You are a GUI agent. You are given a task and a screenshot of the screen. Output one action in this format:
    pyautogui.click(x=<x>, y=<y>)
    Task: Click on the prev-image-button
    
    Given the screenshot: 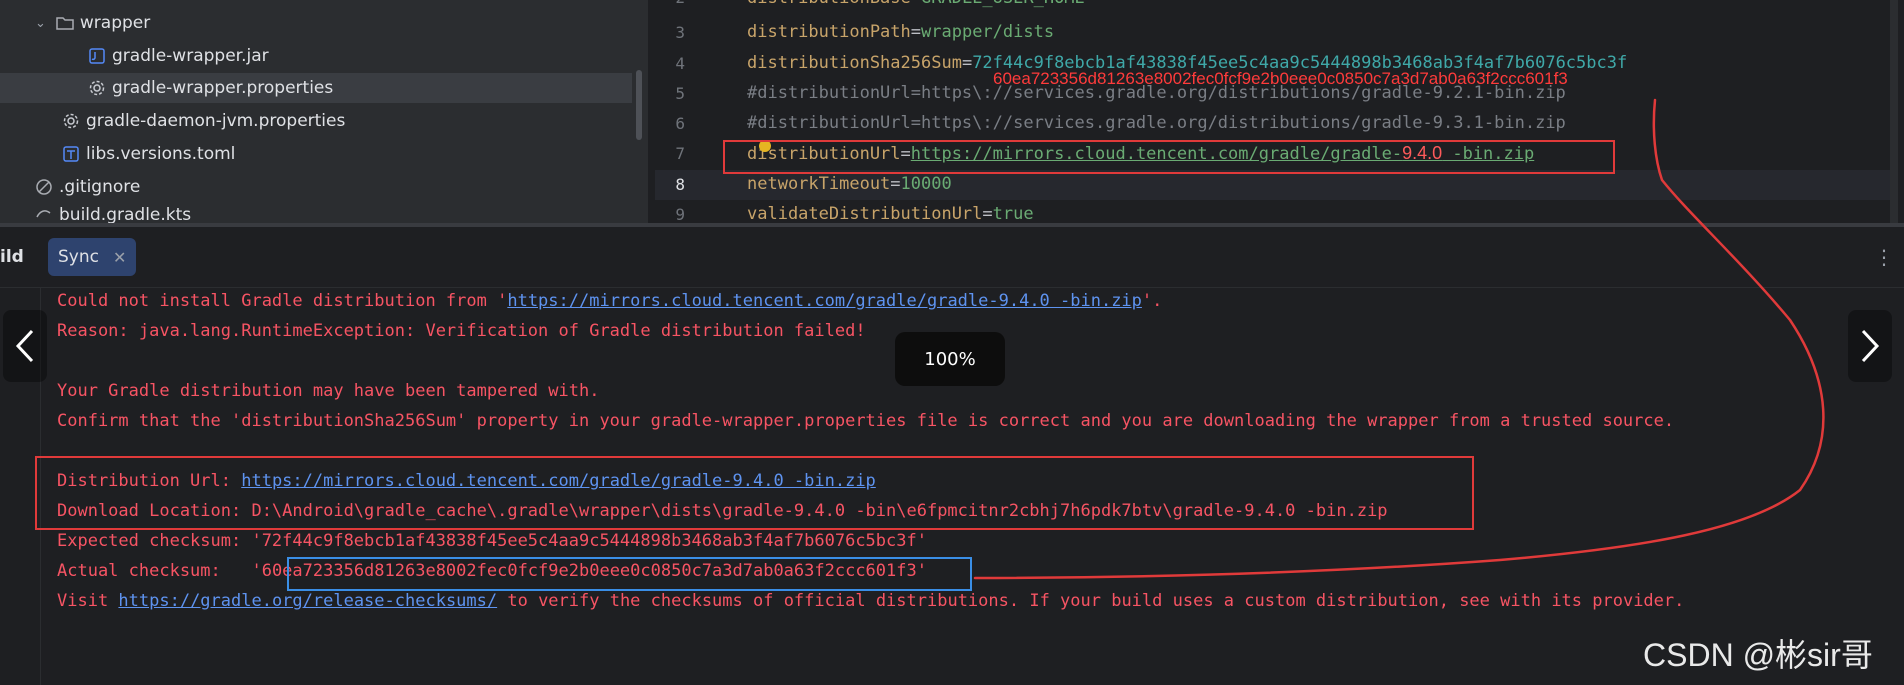 What is the action you would take?
    pyautogui.click(x=25, y=346)
    